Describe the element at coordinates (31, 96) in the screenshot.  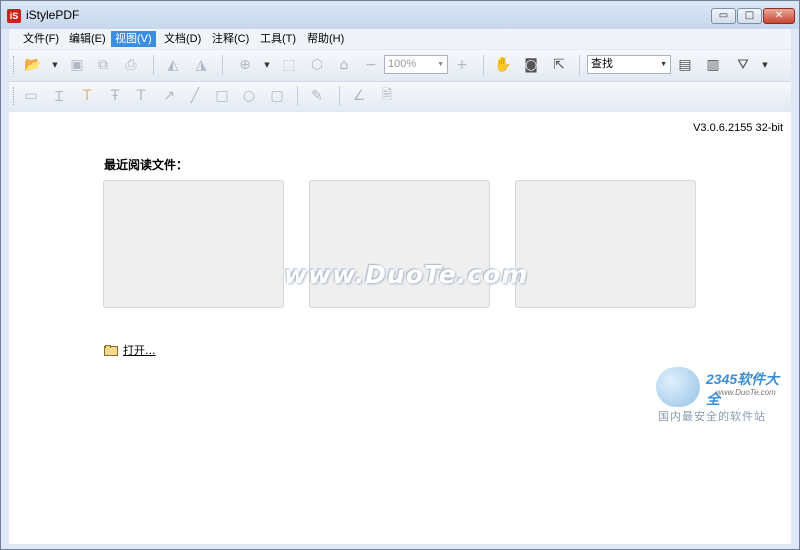
I see `note-icon: ▭` at that location.